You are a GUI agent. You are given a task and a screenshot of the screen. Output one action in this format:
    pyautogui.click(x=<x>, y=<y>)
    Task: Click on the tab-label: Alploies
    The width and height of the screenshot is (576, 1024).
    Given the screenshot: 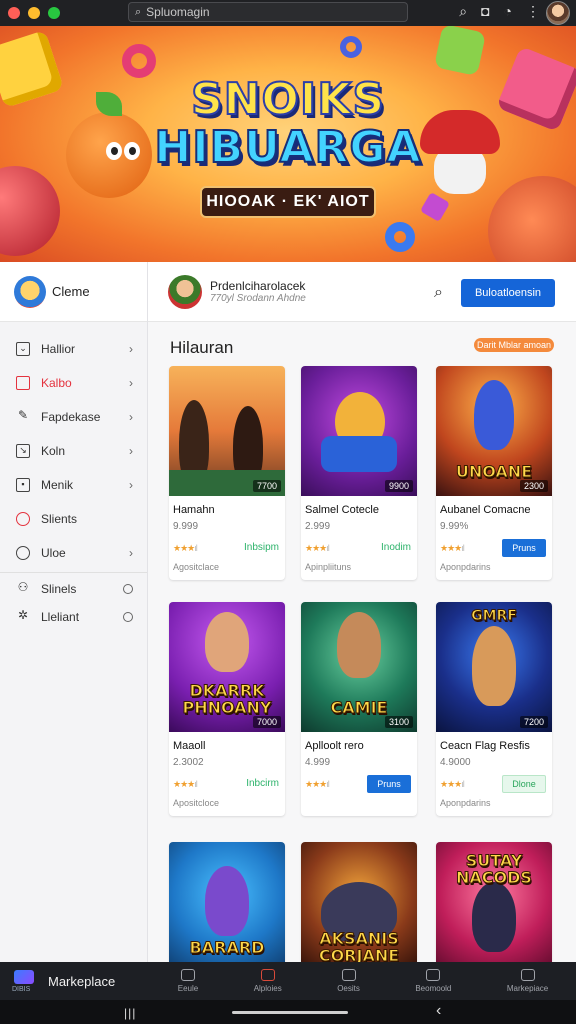 What is the action you would take?
    pyautogui.click(x=267, y=988)
    